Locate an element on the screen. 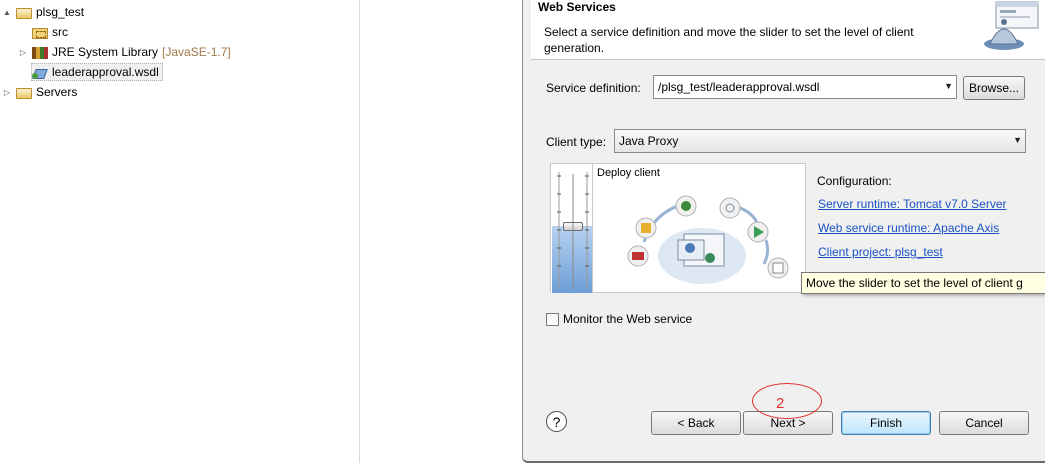 This screenshot has width=1045, height=463. finish-button: Finish is located at coordinates (886, 423).